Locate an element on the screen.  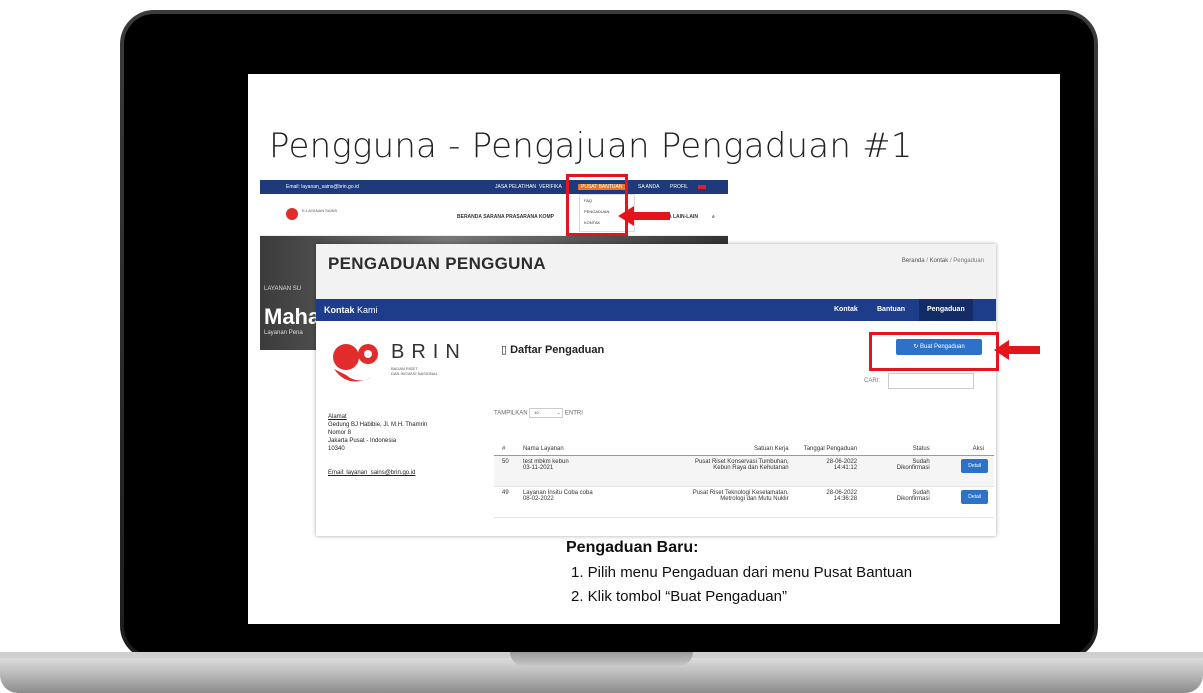
cell-nama-date: 08-02-2022 is located at coordinates (538, 498).